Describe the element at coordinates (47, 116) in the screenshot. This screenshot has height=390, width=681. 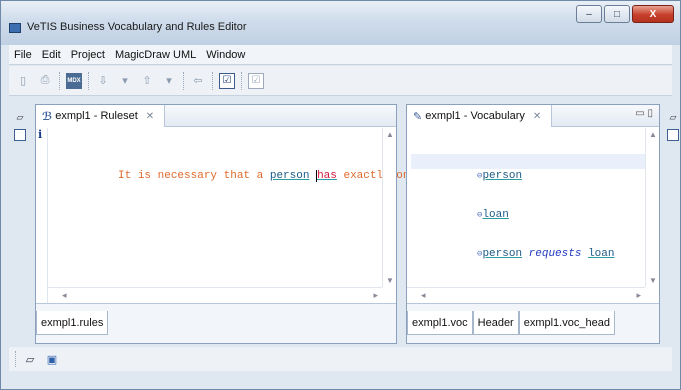
I see `ruleset-icon: ℬ` at that location.